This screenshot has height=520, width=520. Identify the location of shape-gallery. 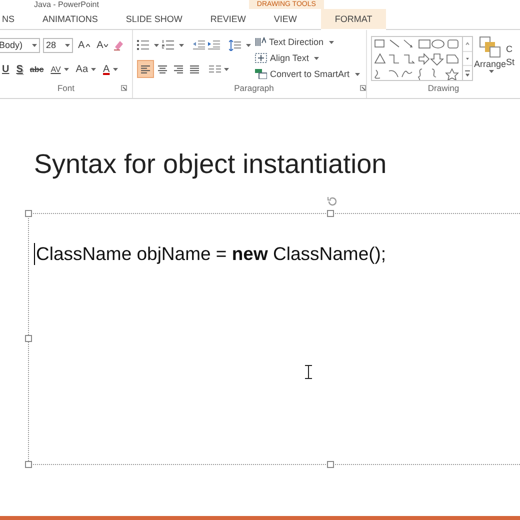
(417, 58).